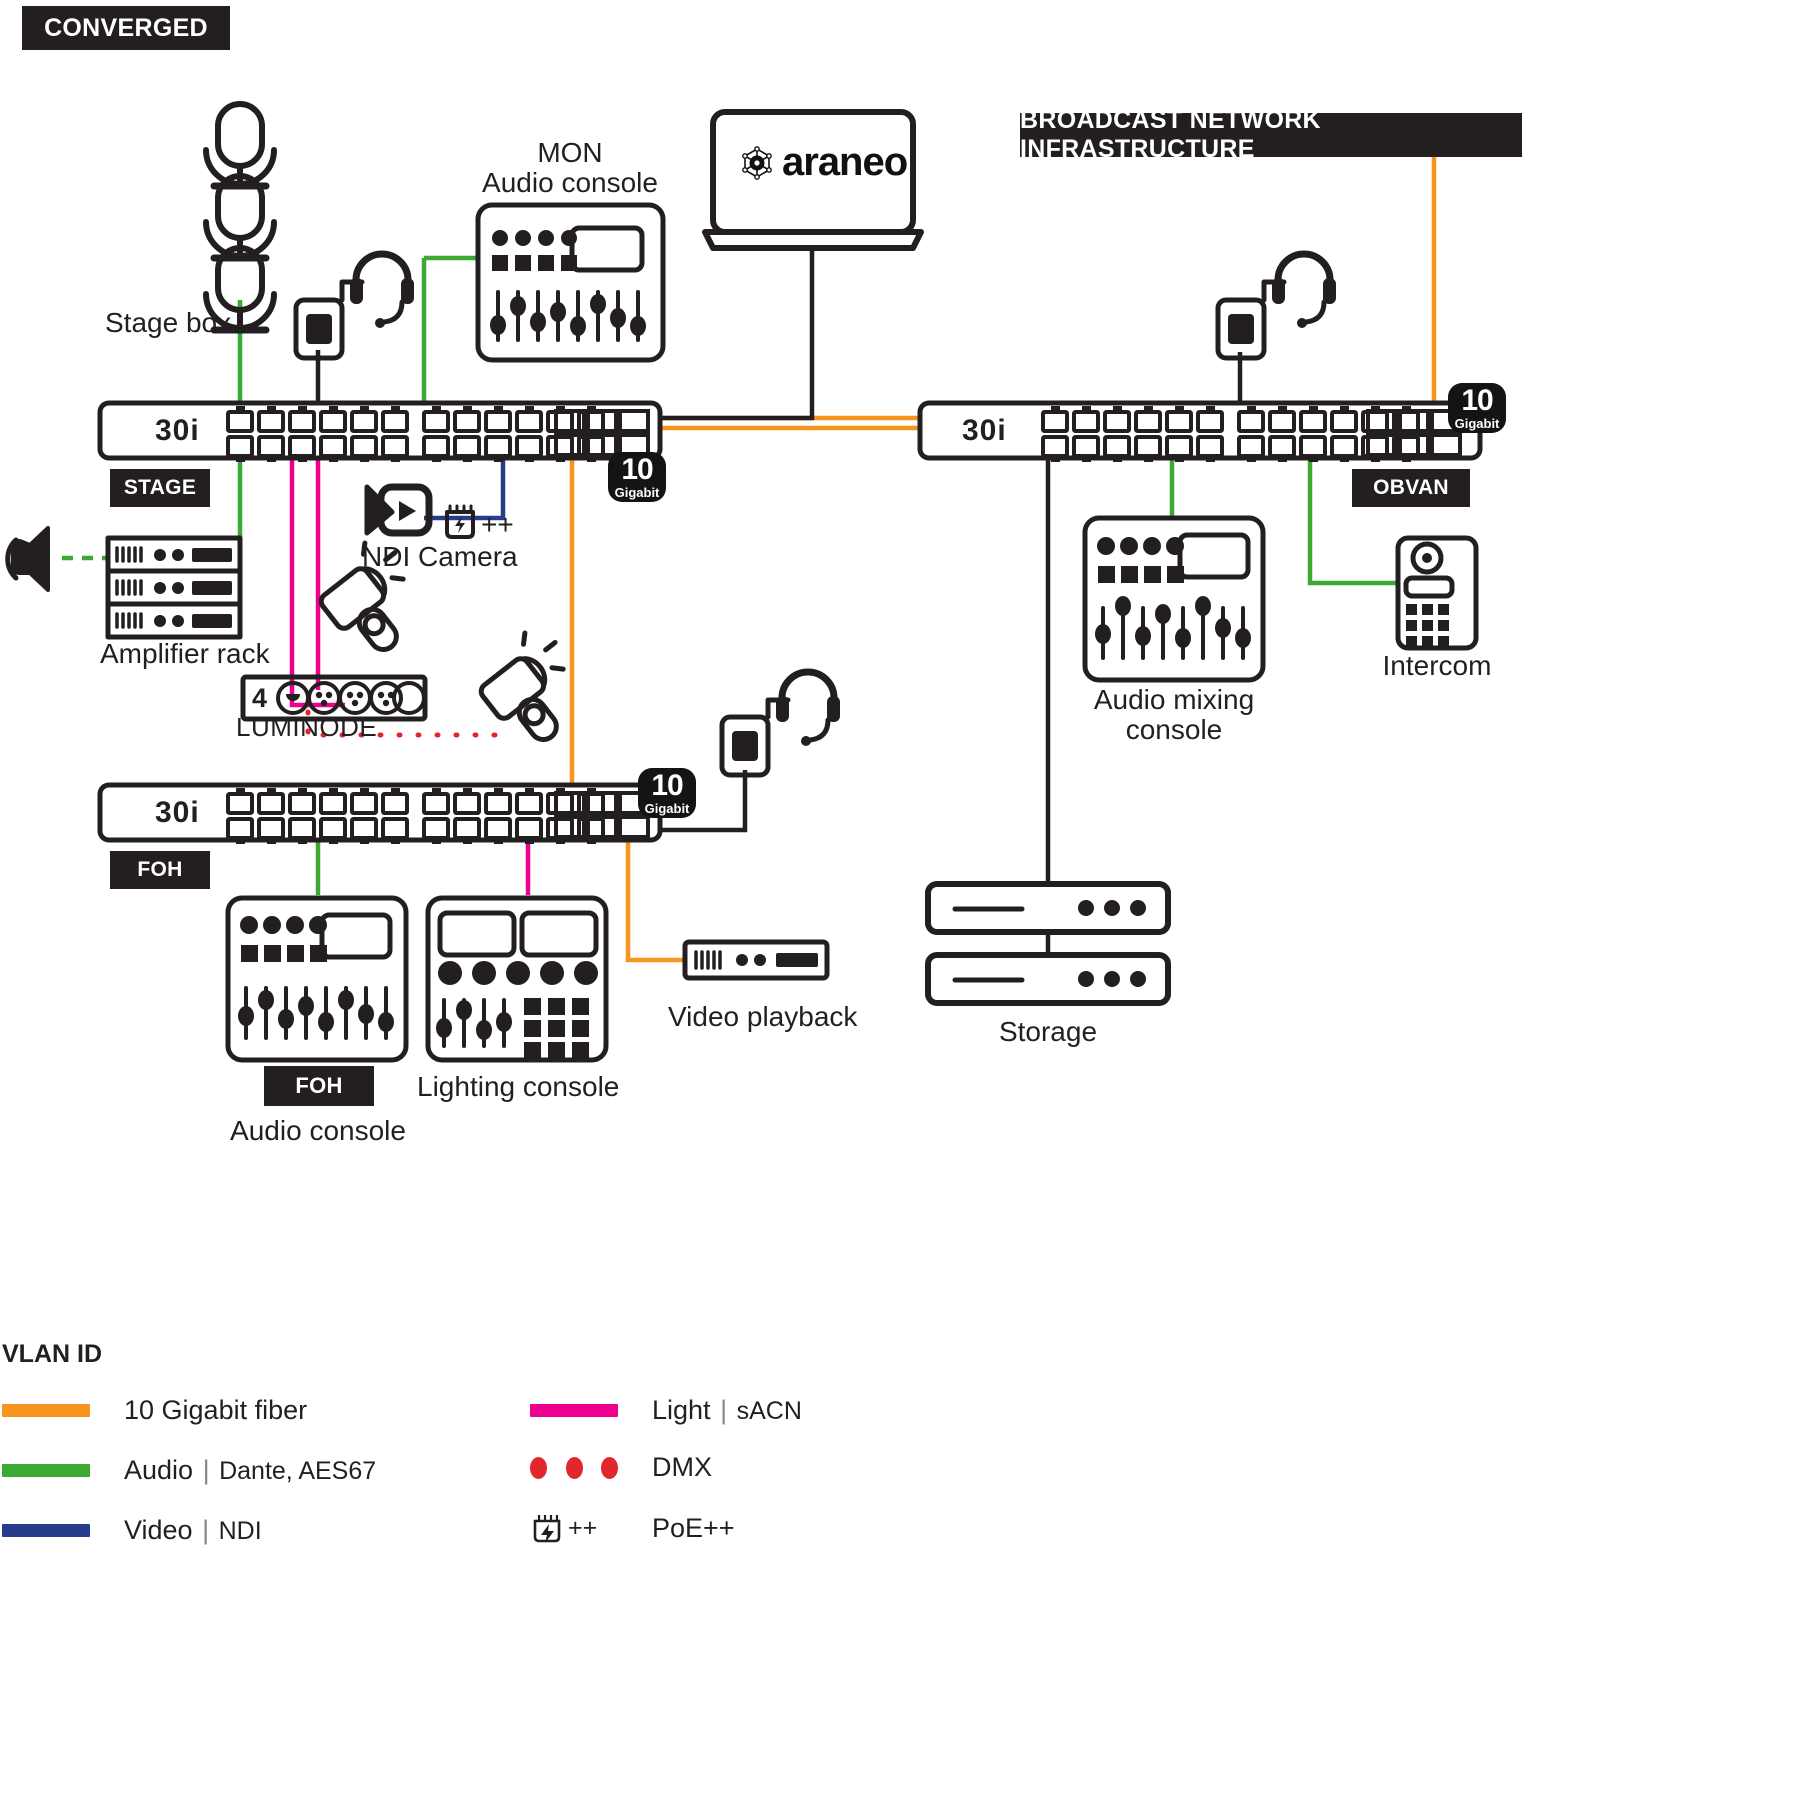 The image size is (1800, 1811). What do you see at coordinates (574, 1410) in the screenshot?
I see `legend-swatch-light` at bounding box center [574, 1410].